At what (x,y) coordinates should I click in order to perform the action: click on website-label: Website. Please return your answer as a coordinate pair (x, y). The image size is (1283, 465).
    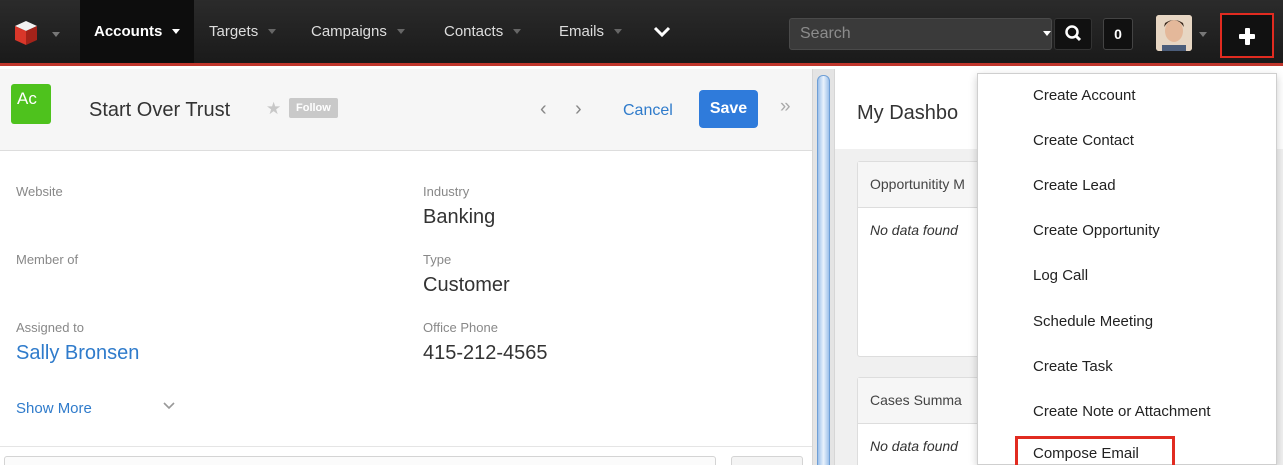
    Looking at the image, I should click on (39, 191).